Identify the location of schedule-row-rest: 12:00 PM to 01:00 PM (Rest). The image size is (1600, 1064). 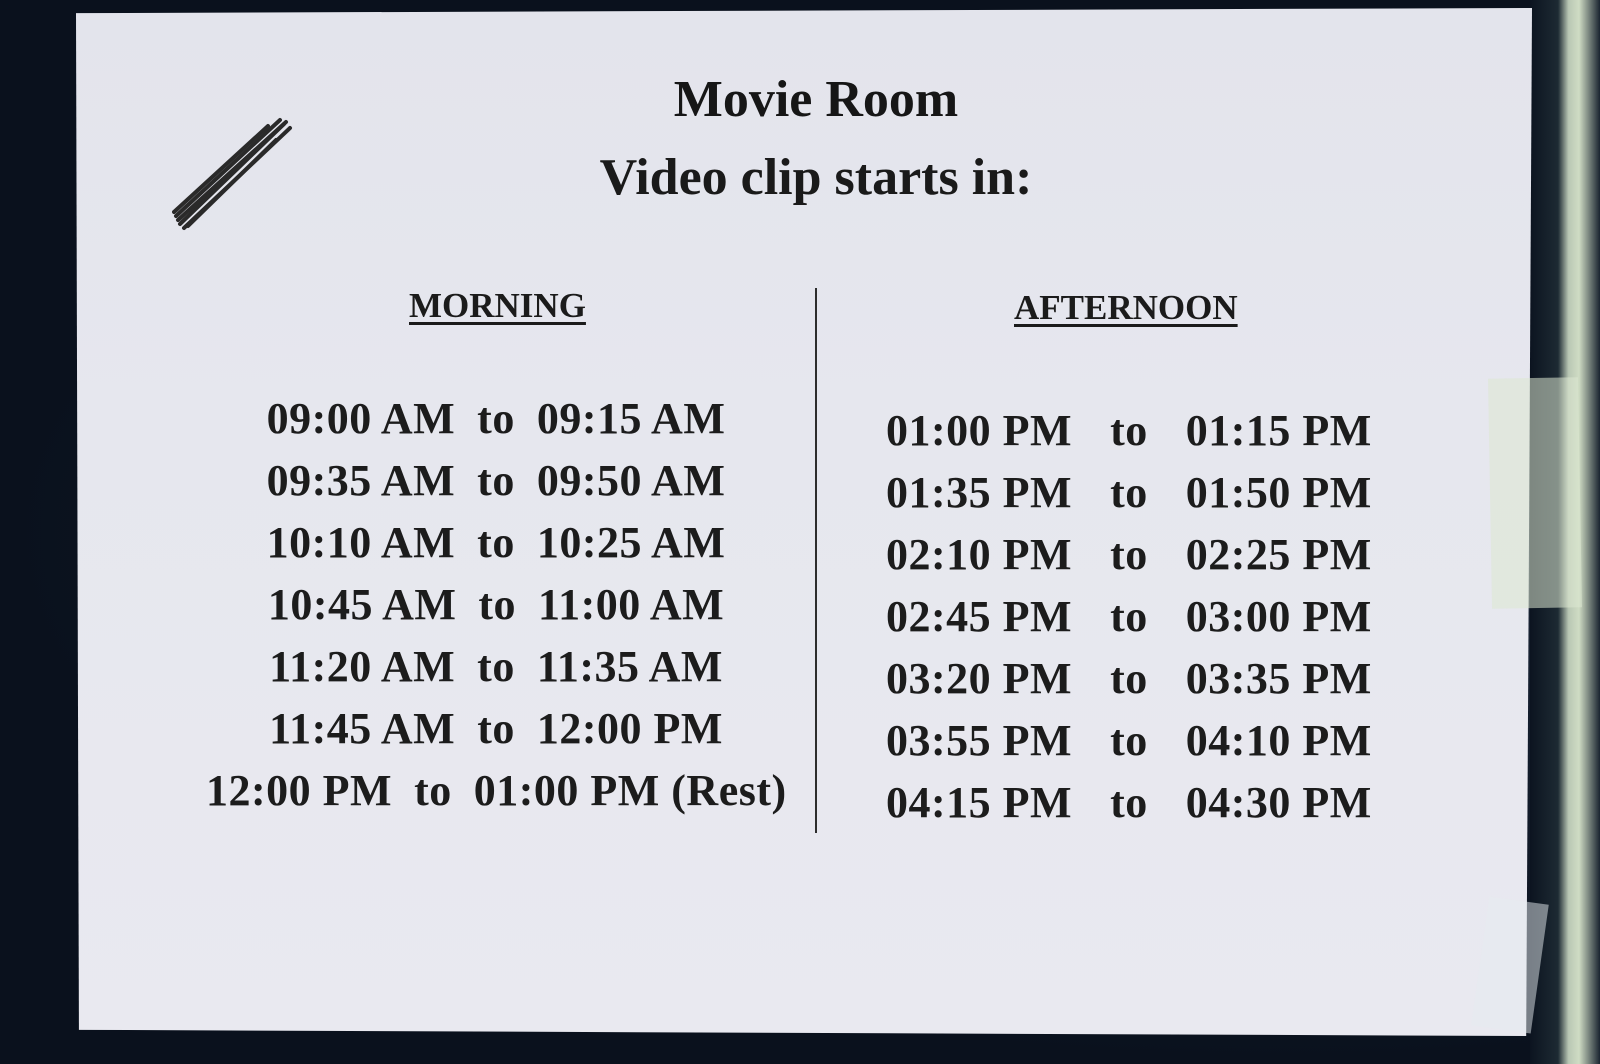
(496, 791).